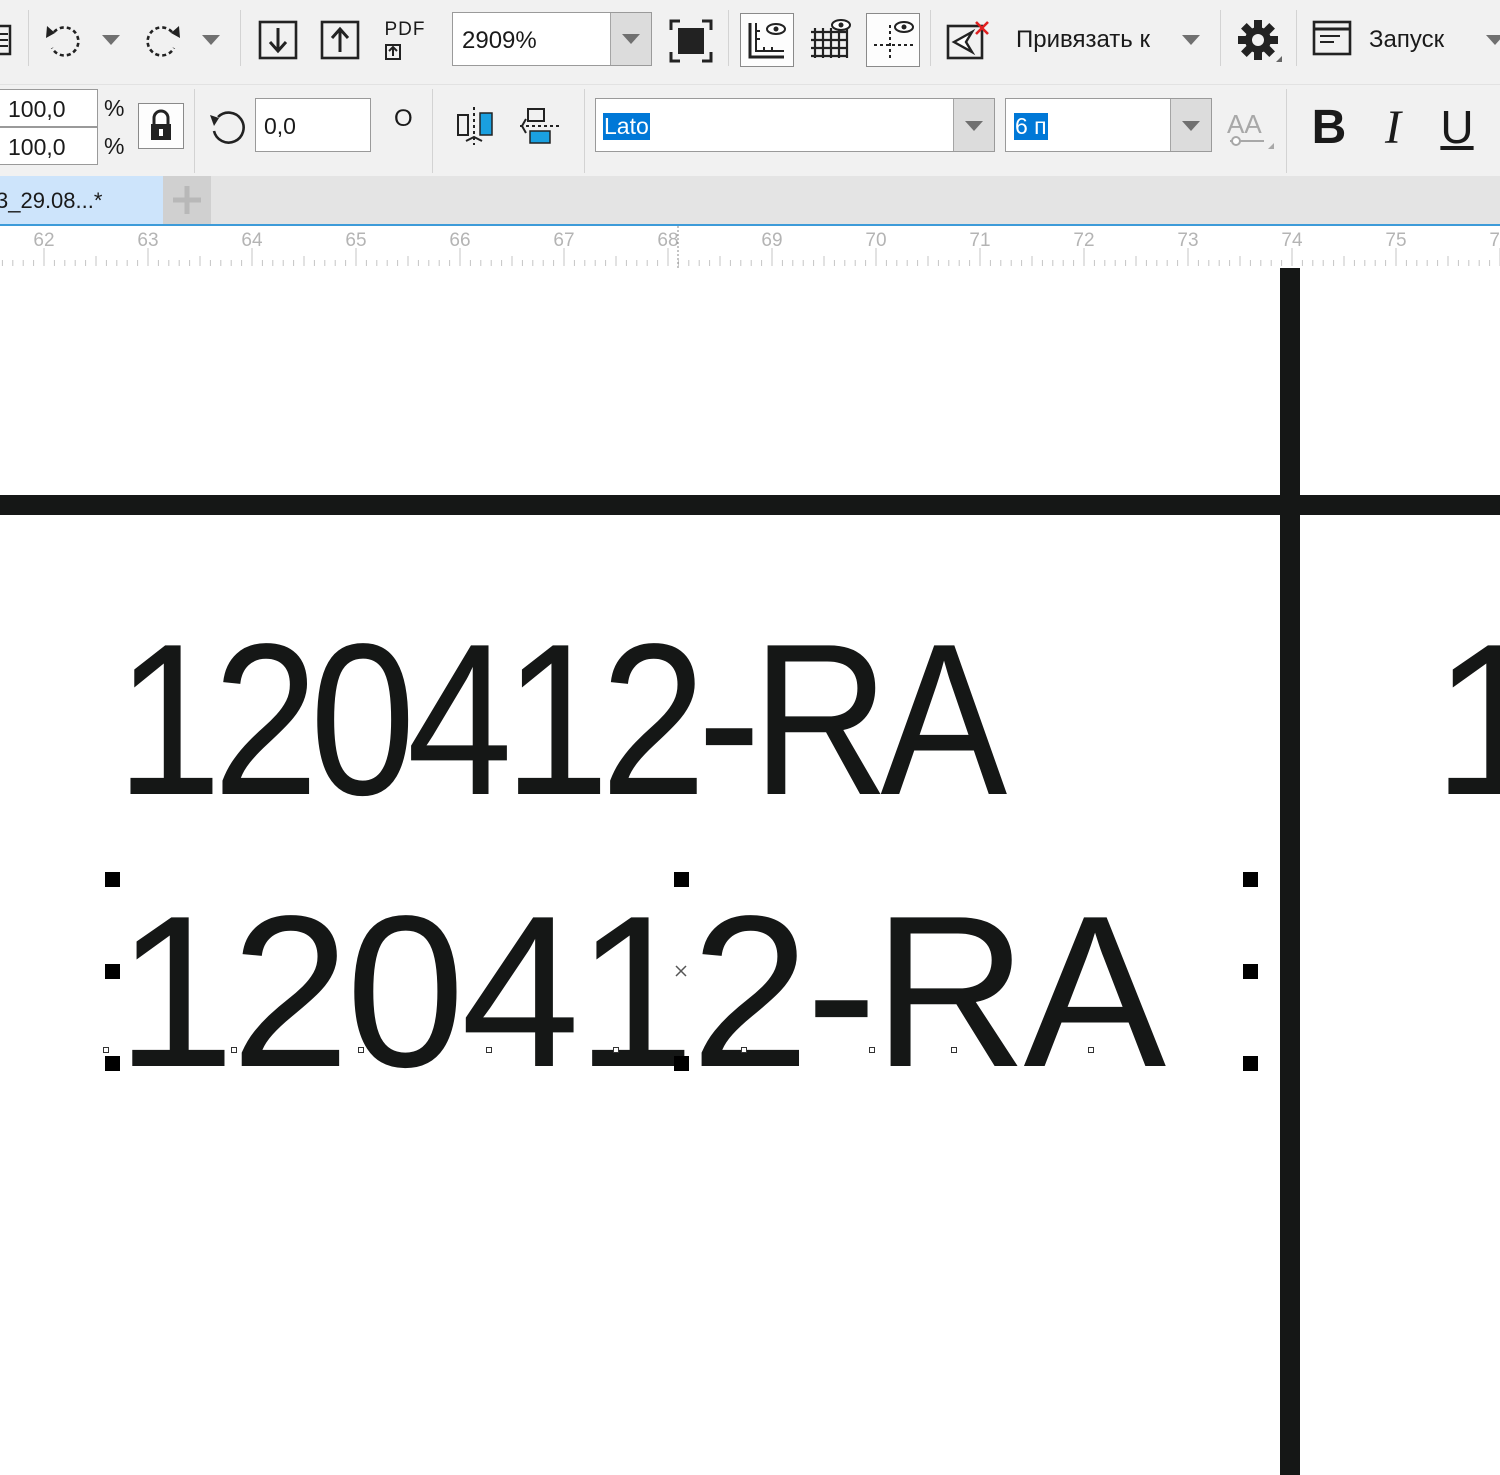 This screenshot has width=1500, height=1475. I want to click on property-bar: 100,0 % 100,0 % 0,0 O Lato 6 п AA B I U, so click(750, 130).